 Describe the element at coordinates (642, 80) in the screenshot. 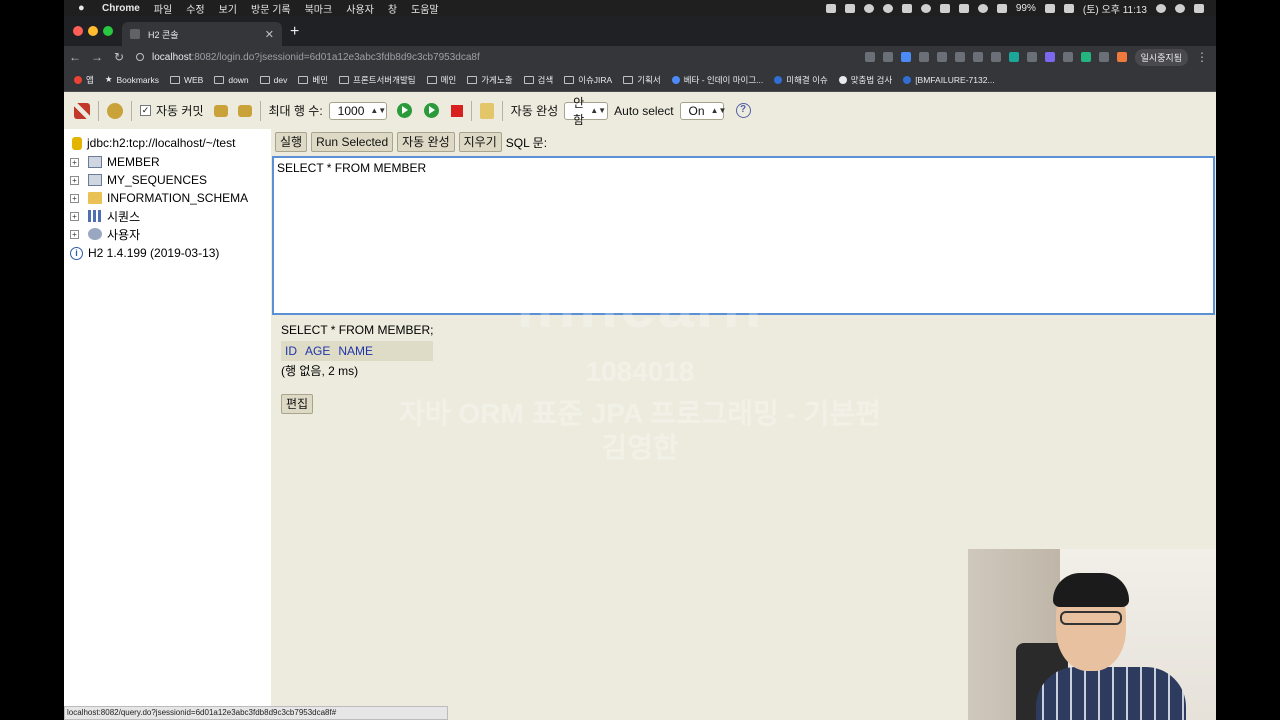

I see `bookmark-planning: 기획서` at that location.